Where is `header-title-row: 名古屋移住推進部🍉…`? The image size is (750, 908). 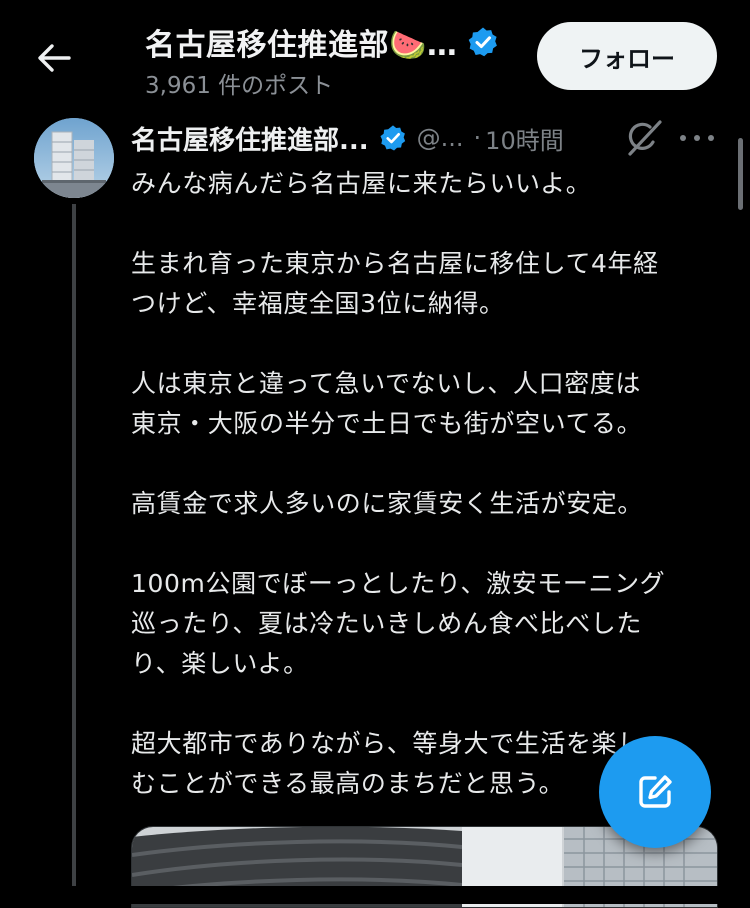
header-title-row: 名古屋移住推進部🍉… is located at coordinates (322, 42).